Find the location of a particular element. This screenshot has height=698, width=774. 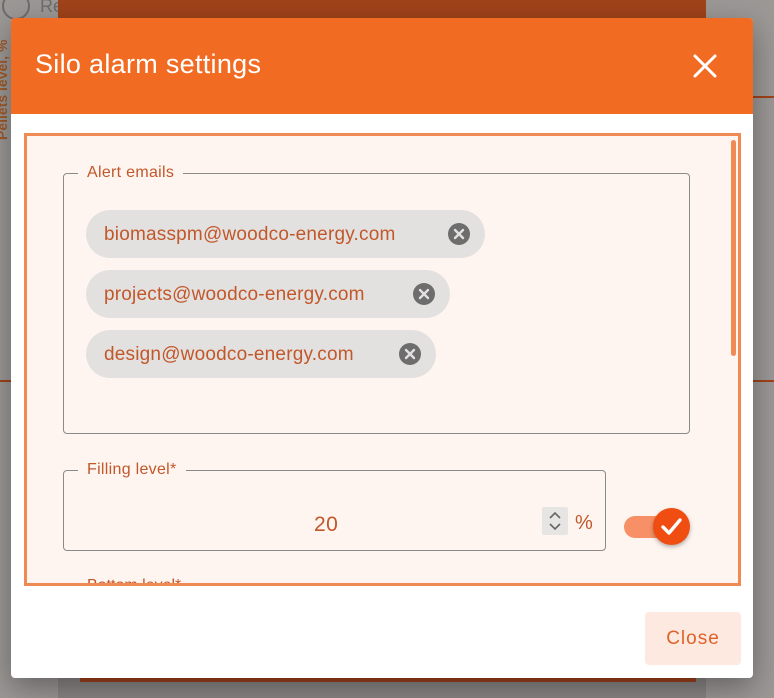

email-chip-label: biomasspm@woodco-energy.com is located at coordinates (250, 234).